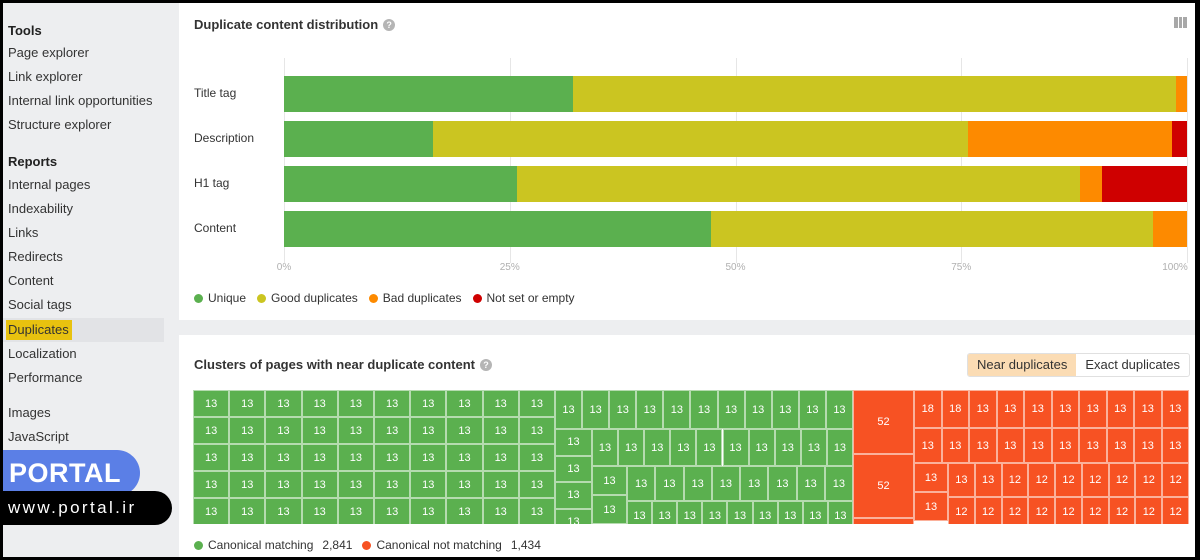 This screenshot has height=560, width=1200. I want to click on legend-item-canonical-matching: Canonical matching 2,841, so click(273, 545).